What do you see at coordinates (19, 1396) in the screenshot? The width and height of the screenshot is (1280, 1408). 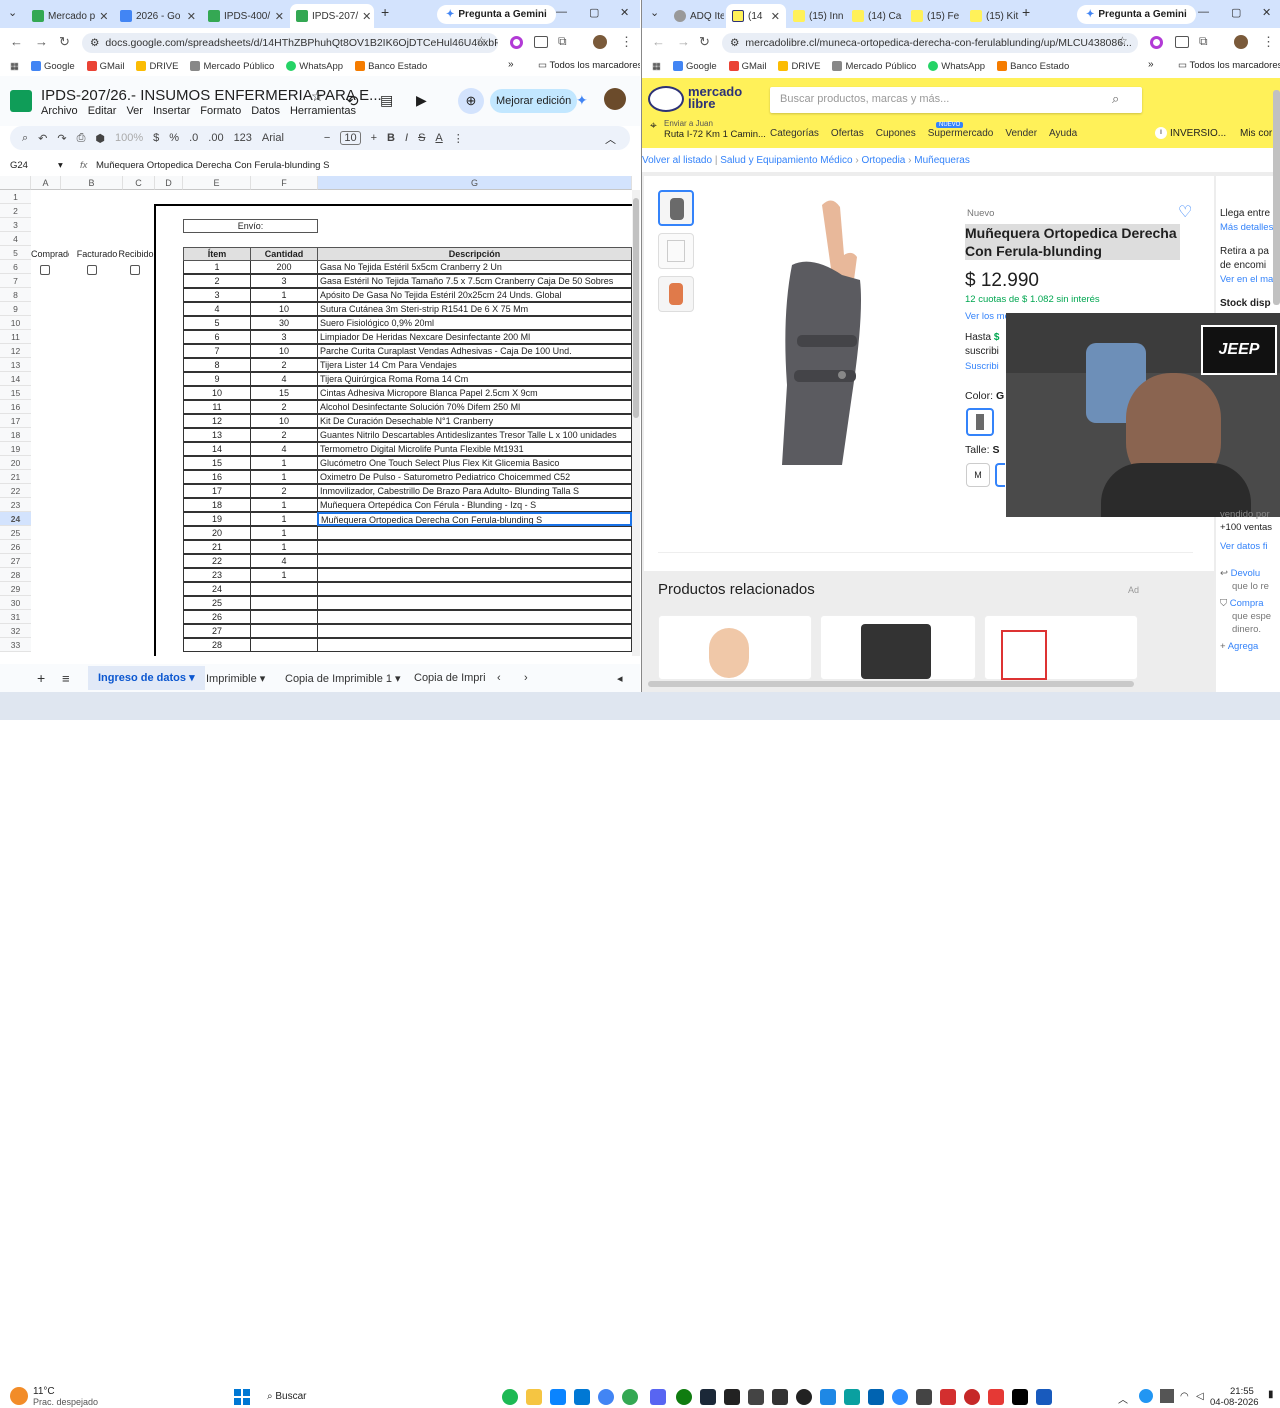 I see `weather-icon` at bounding box center [19, 1396].